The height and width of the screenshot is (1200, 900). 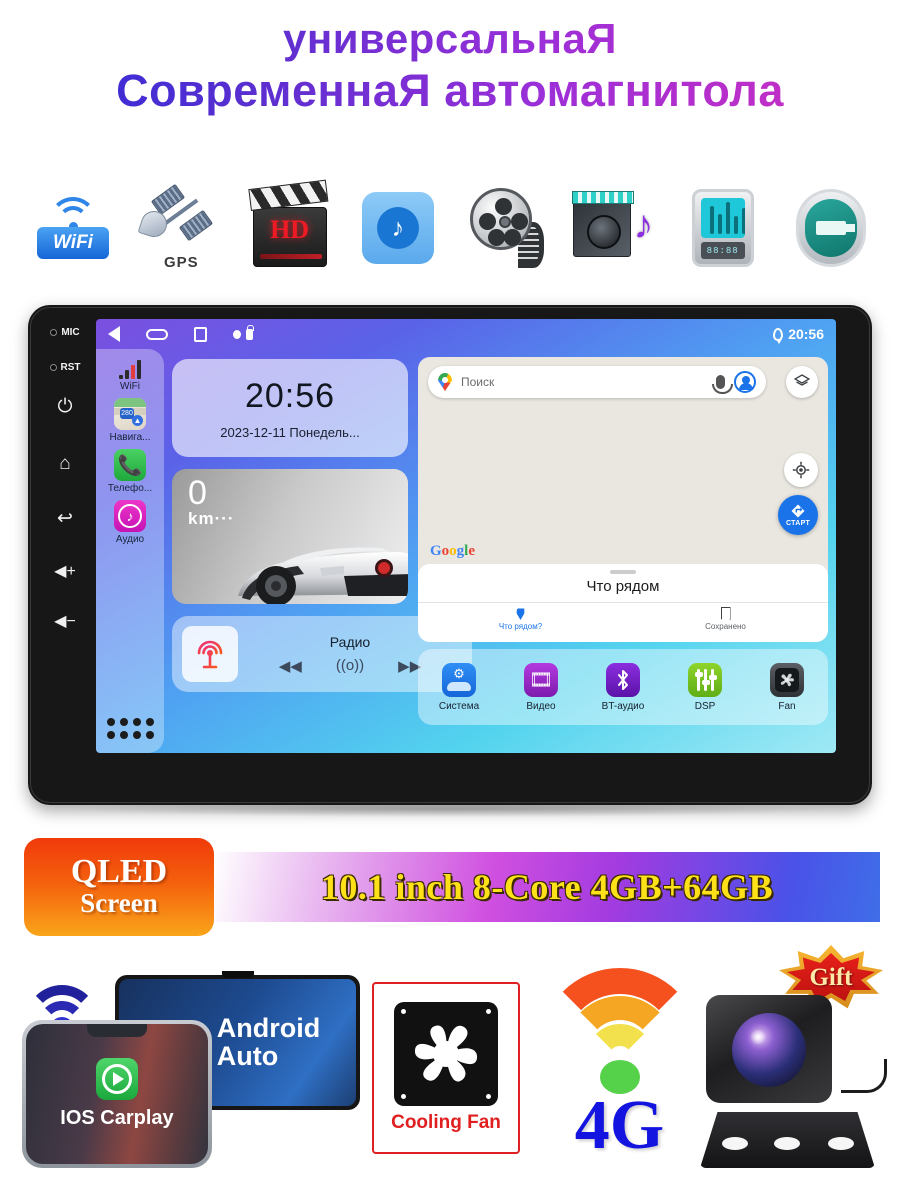 I want to click on equalizer-icon: 88:88, so click(x=722, y=228).